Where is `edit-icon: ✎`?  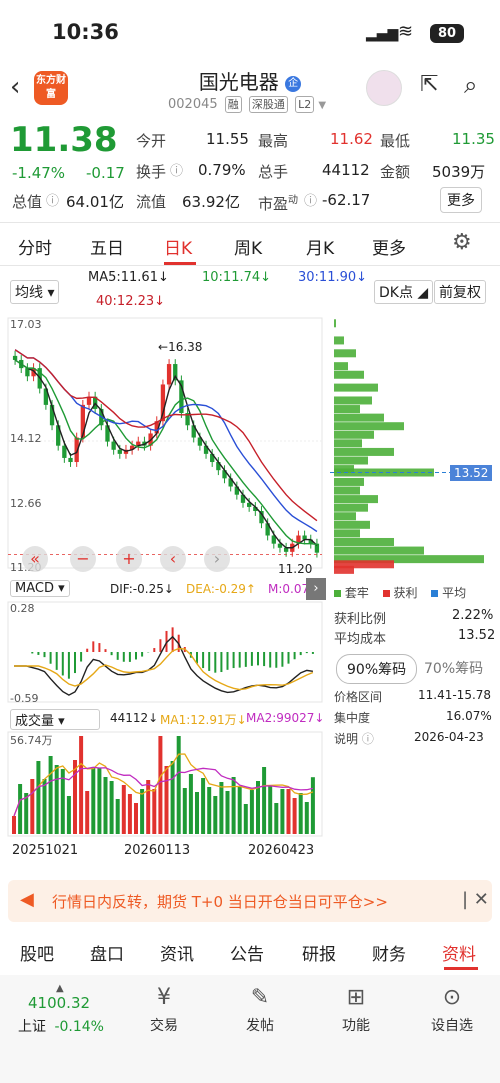
edit-icon: ✎ is located at coordinates (260, 997).